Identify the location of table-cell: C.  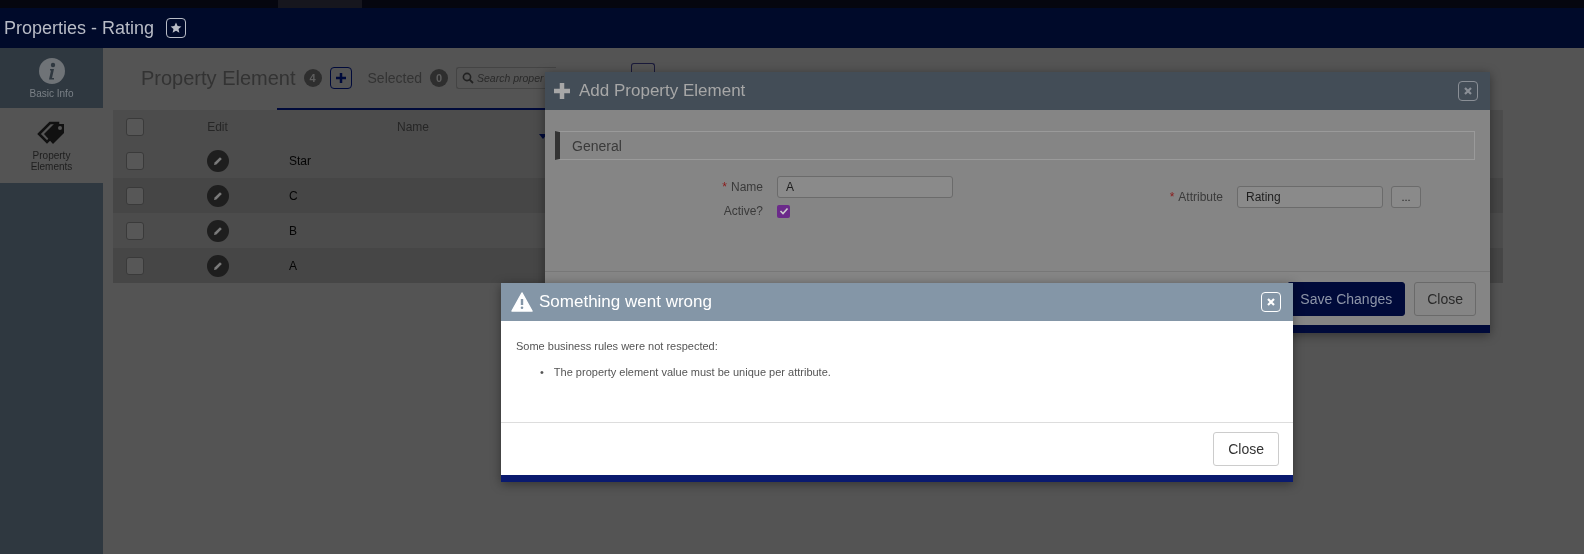
(293, 195).